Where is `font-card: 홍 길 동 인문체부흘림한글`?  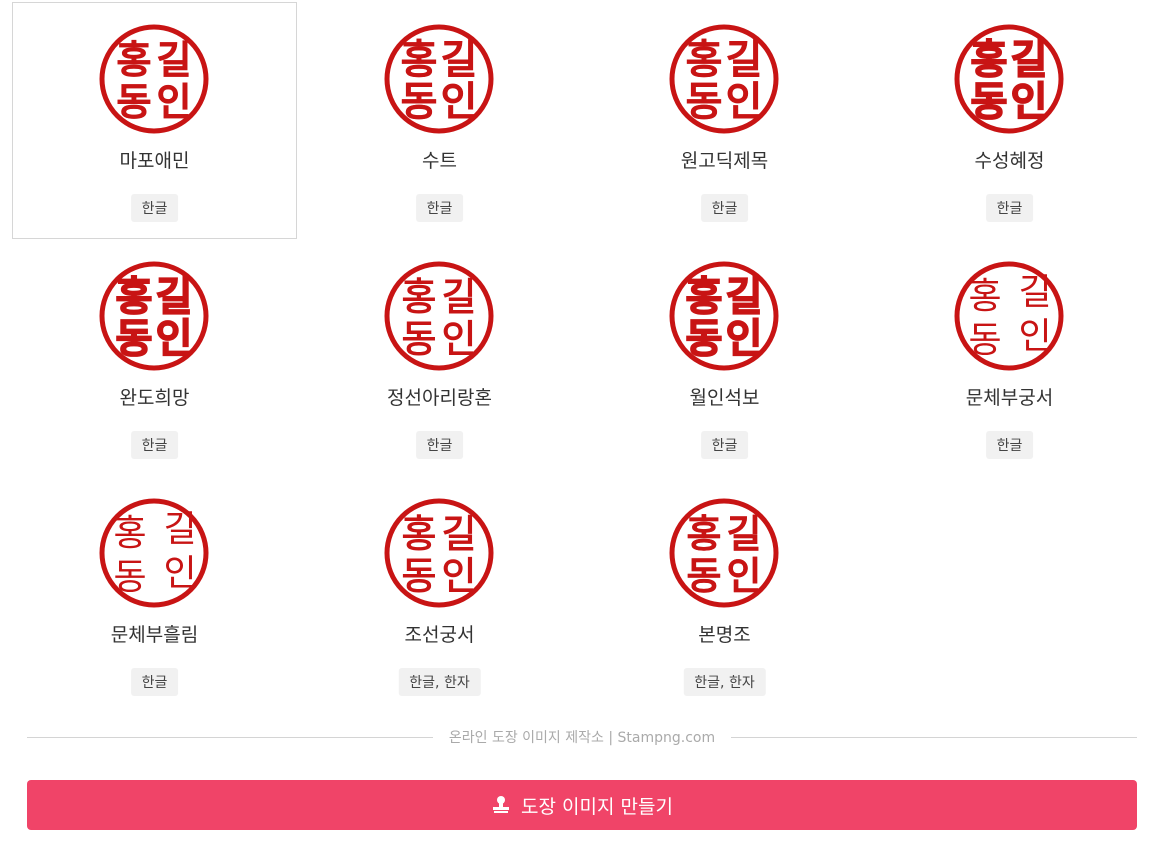
font-card: 홍 길 동 인문체부흘림한글 is located at coordinates (154, 594).